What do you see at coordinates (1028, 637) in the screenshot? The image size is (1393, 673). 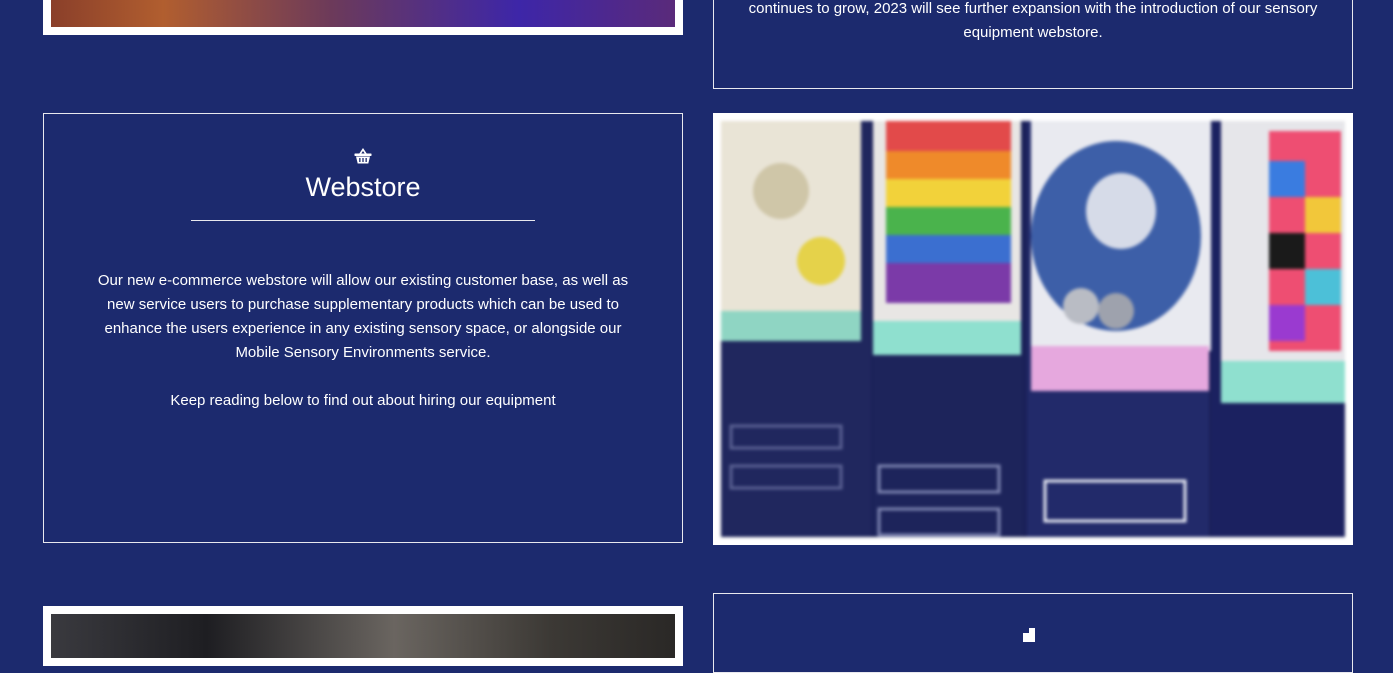 I see `hand-icon` at bounding box center [1028, 637].